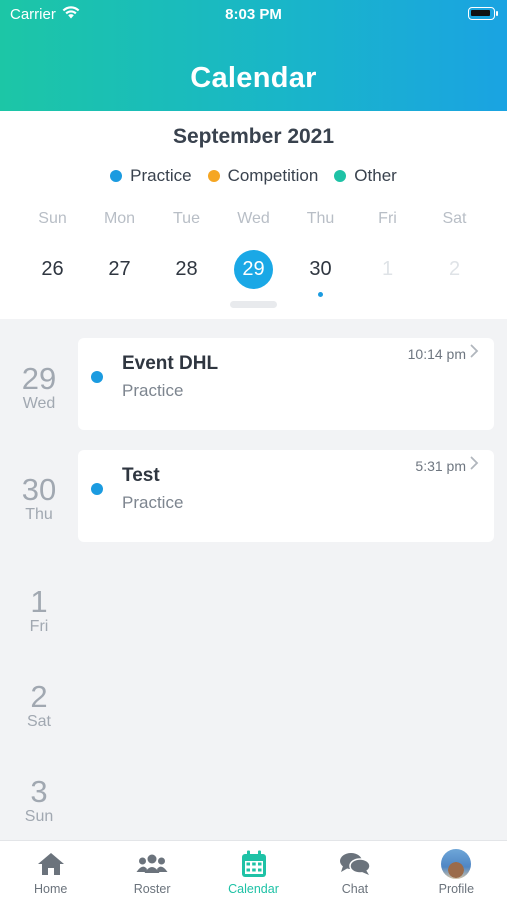  Describe the element at coordinates (52, 268) in the screenshot. I see `day-number: 26` at that location.